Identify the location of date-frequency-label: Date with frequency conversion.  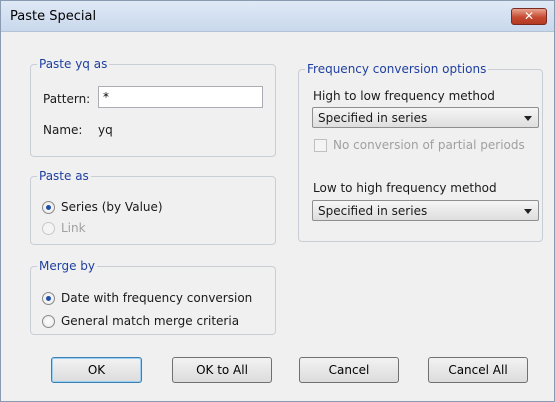
(156, 298).